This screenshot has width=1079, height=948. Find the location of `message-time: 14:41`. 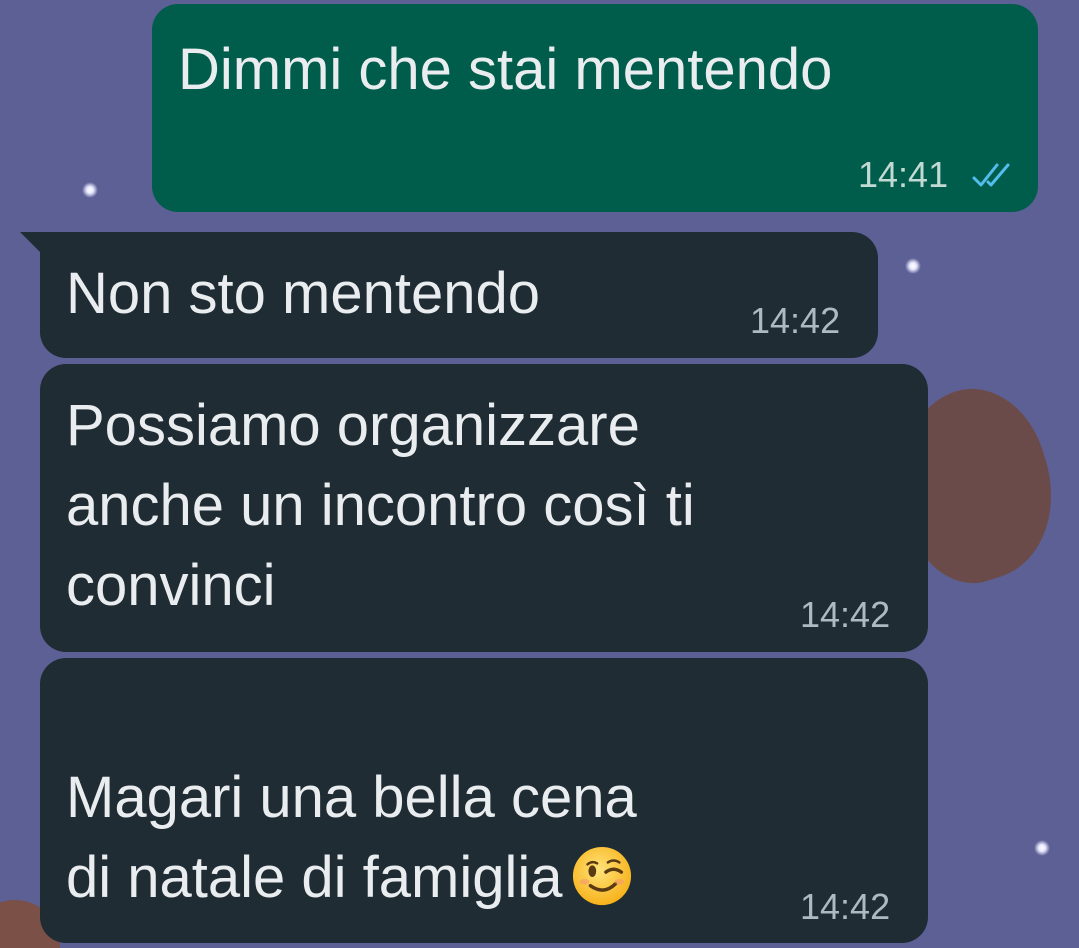

message-time: 14:41 is located at coordinates (903, 174).